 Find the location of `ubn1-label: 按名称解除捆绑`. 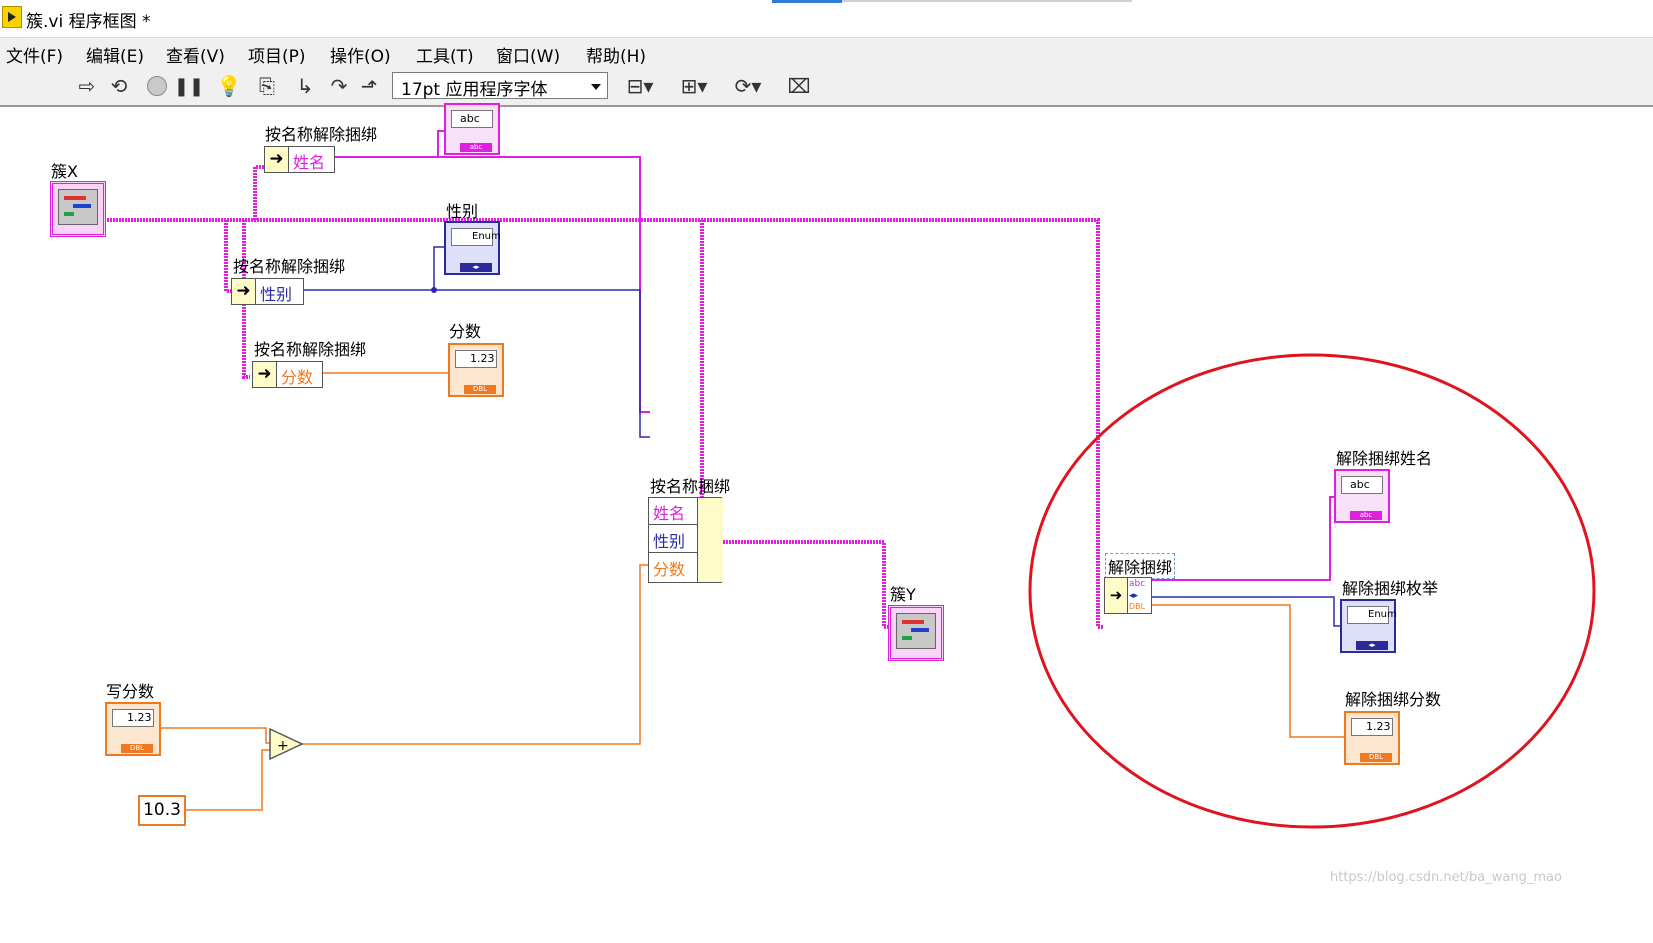

ubn1-label: 按名称解除捆绑 is located at coordinates (321, 134).